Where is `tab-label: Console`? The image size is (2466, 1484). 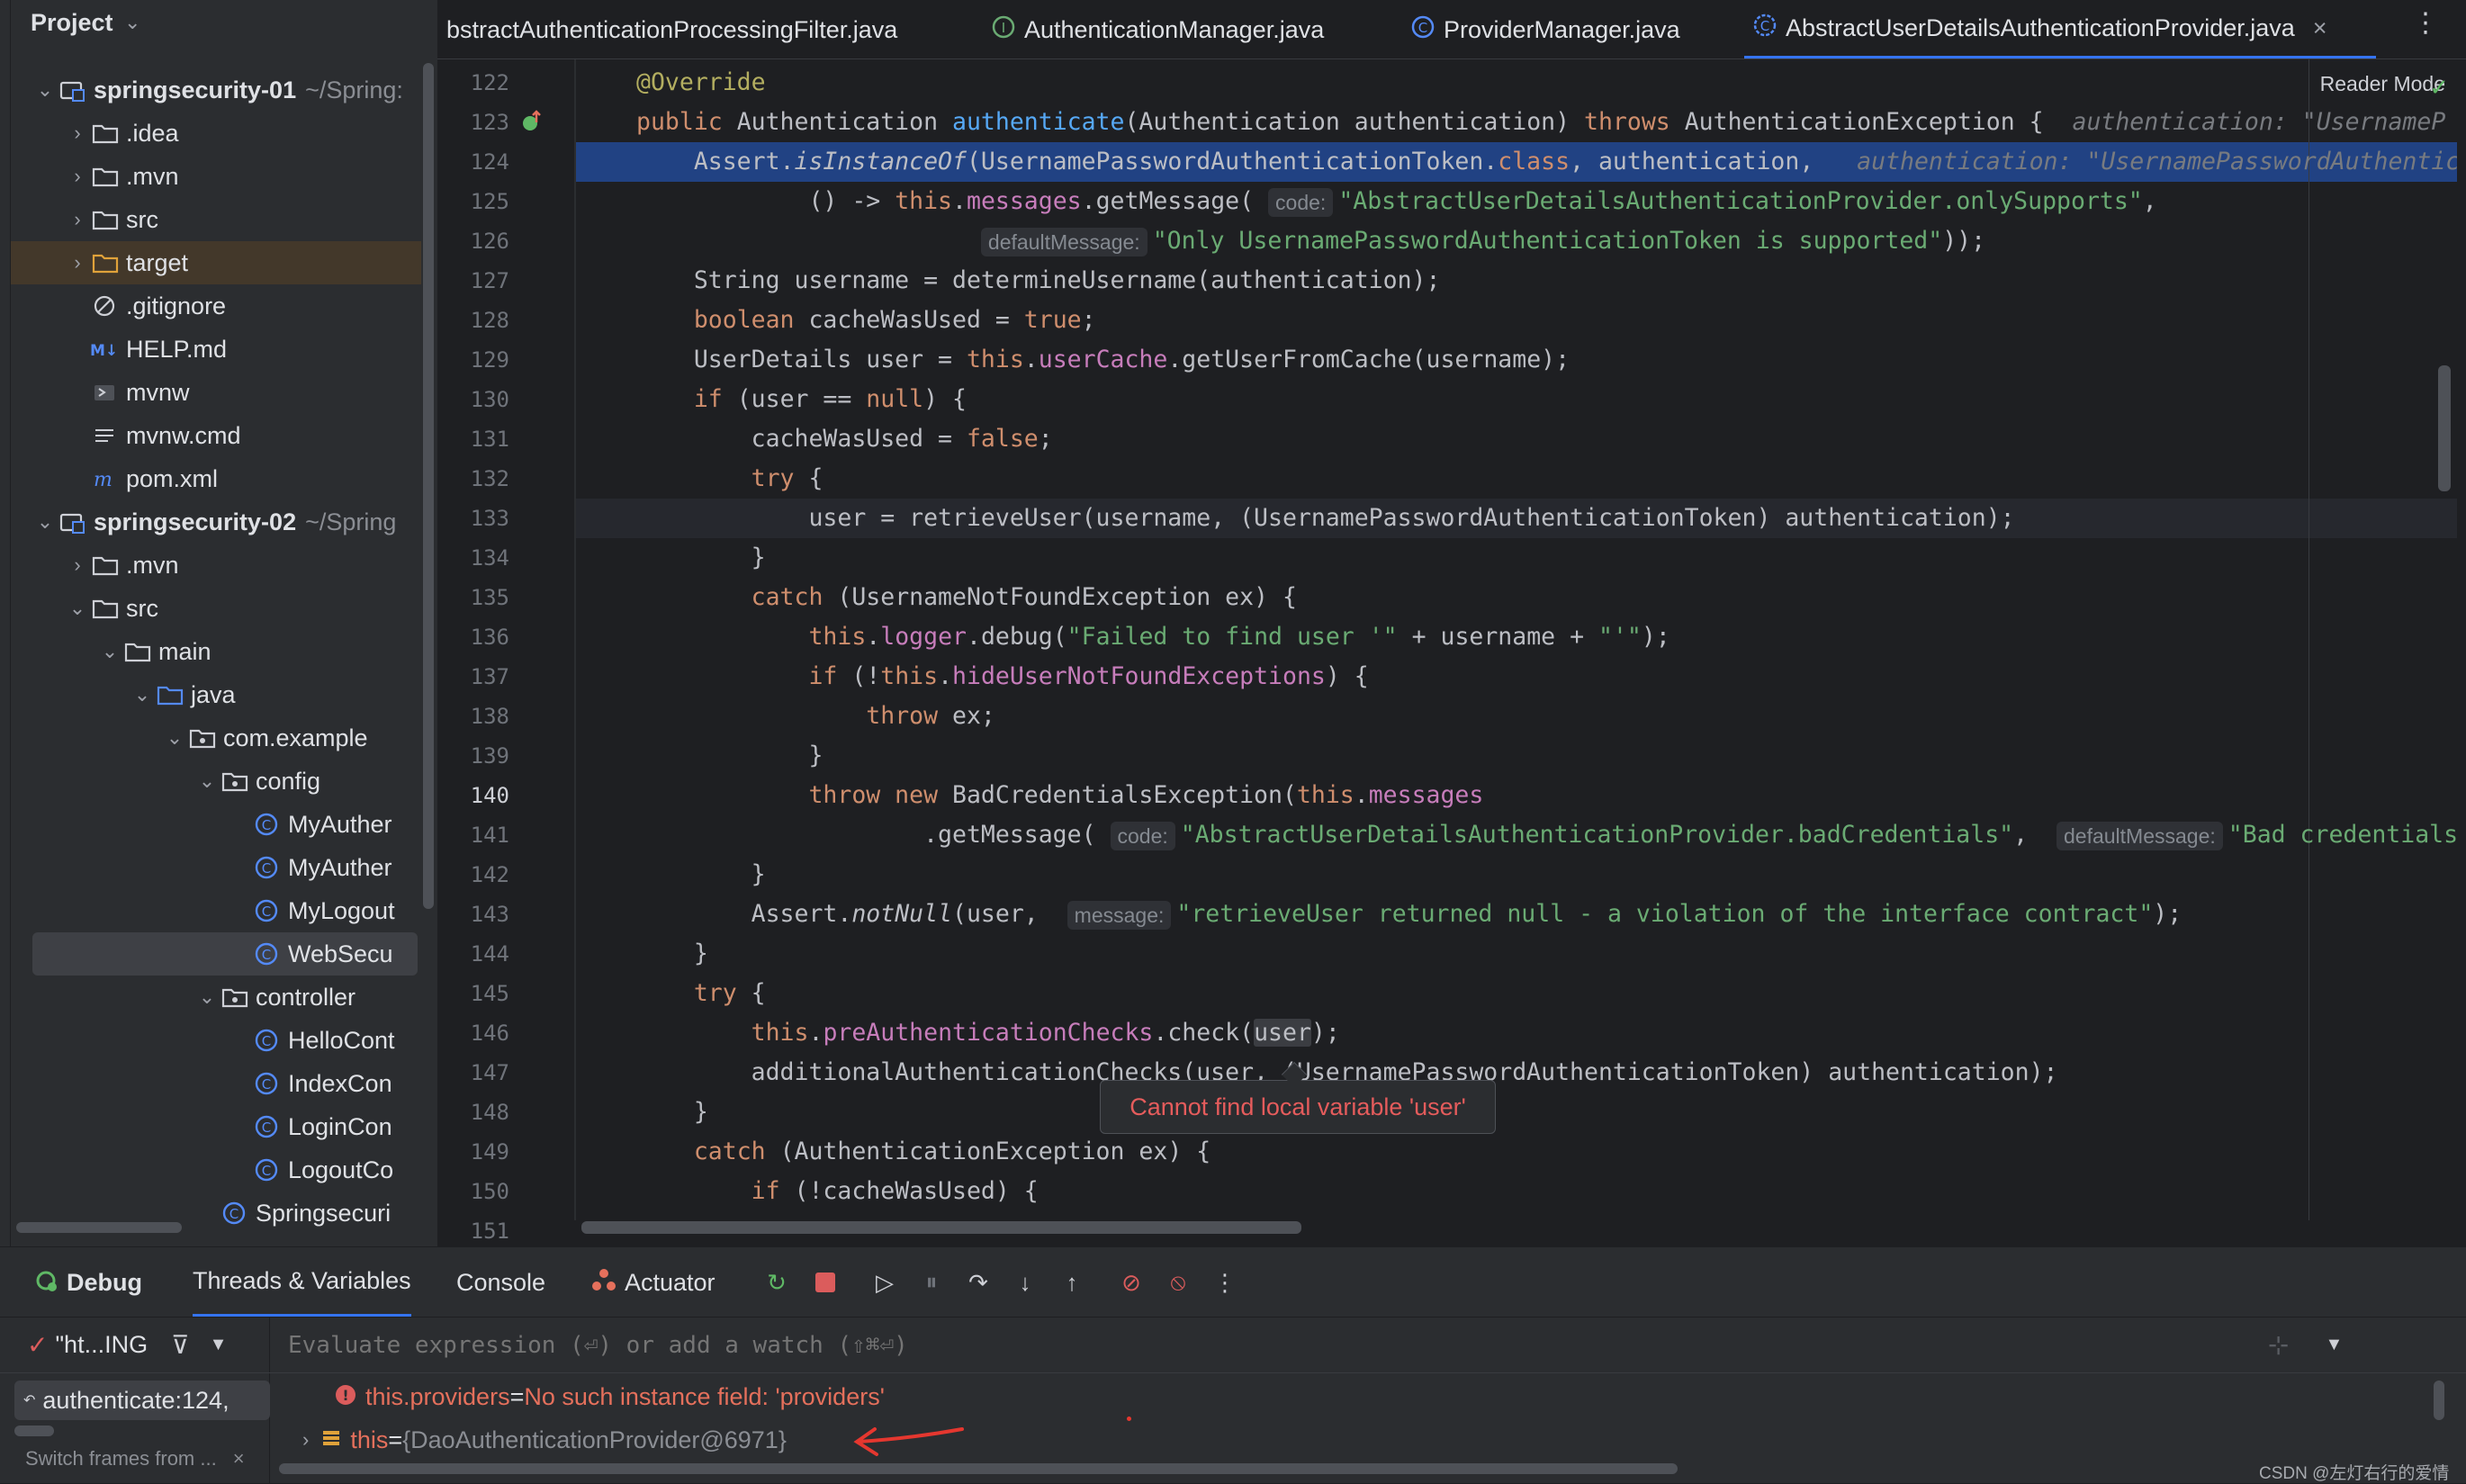 tab-label: Console is located at coordinates (501, 1282).